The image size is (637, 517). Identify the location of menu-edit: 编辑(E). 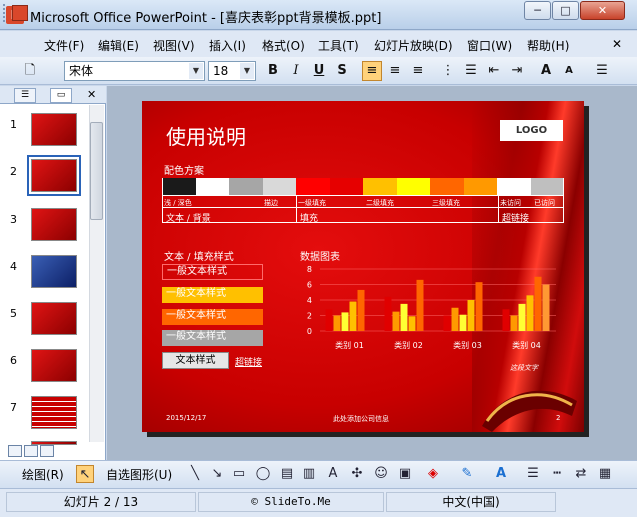
(118, 45).